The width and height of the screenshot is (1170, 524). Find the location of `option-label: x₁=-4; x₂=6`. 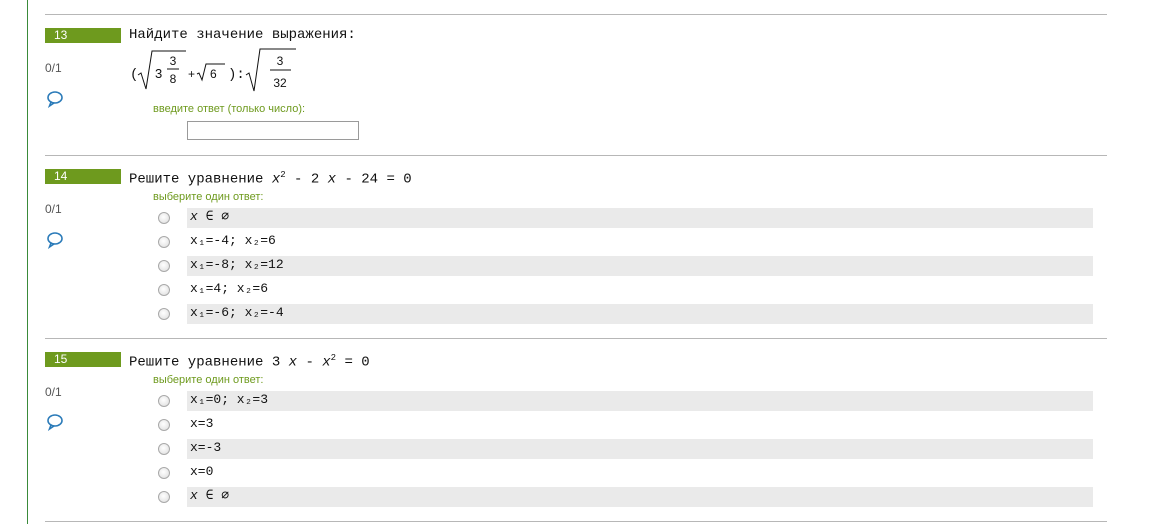

option-label: x₁=-4; x₂=6 is located at coordinates (233, 241).